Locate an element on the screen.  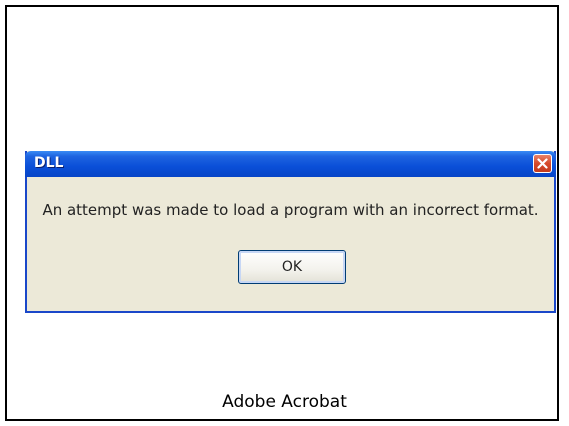
ok-button: OK is located at coordinates (292, 267).